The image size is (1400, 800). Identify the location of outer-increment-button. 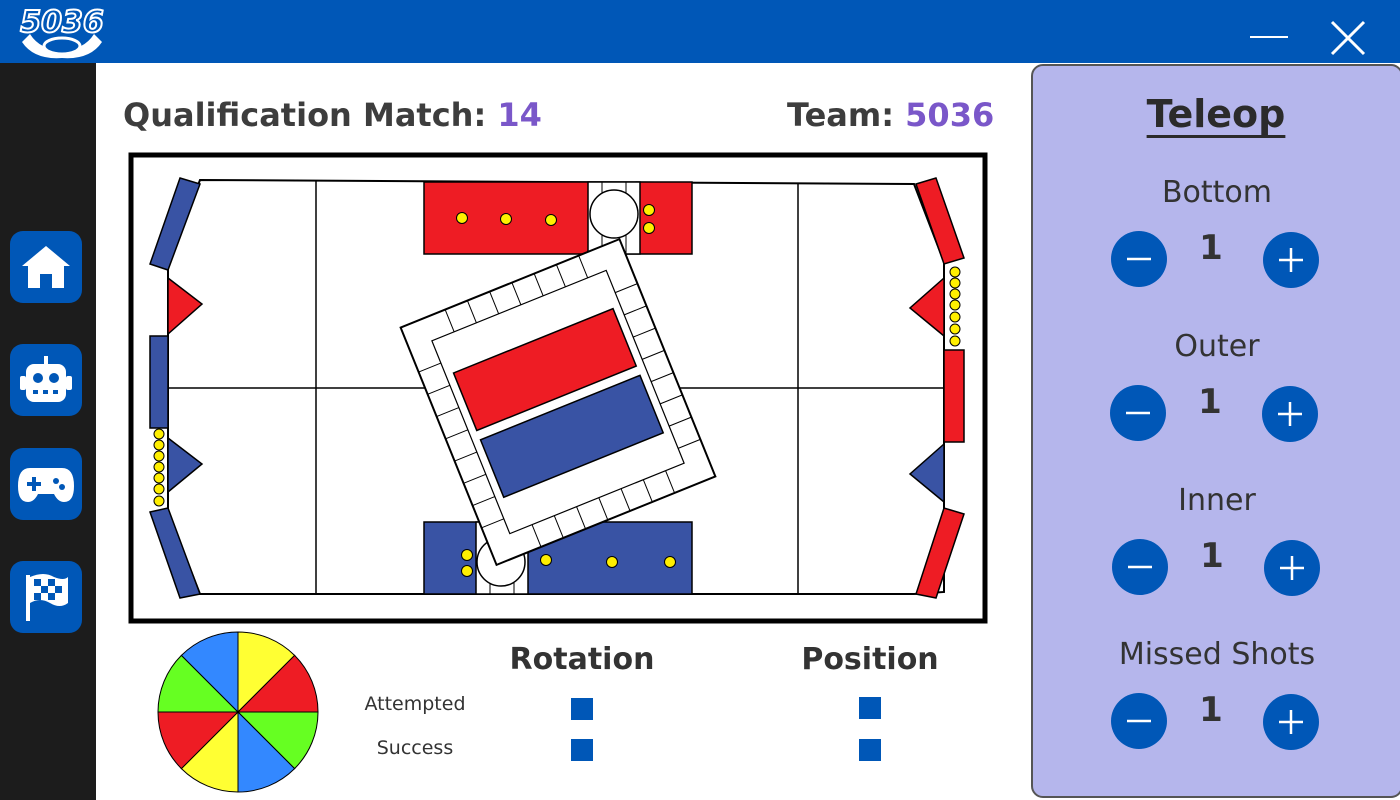
(1290, 414).